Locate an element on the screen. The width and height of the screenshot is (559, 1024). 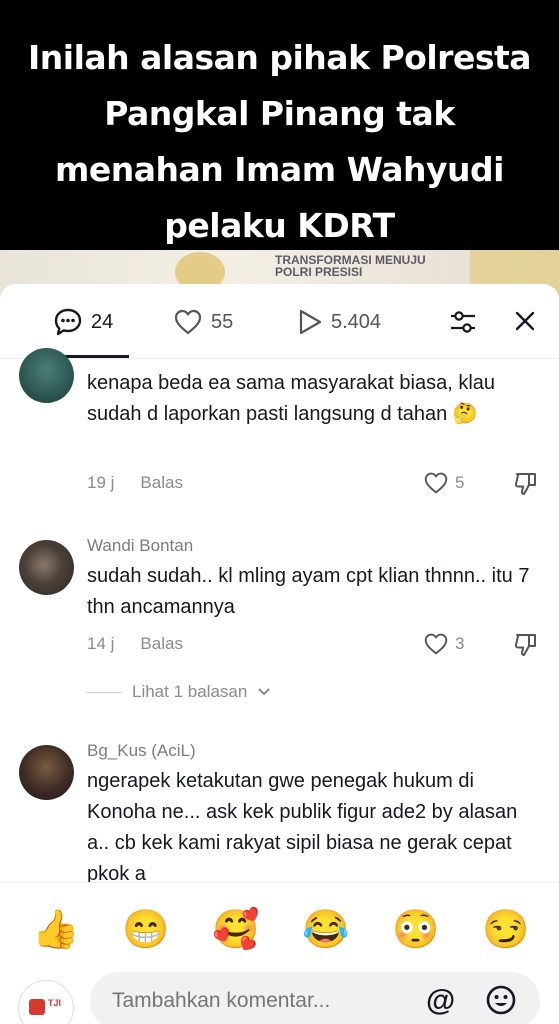
tab-likes: 55 is located at coordinates (203, 322).